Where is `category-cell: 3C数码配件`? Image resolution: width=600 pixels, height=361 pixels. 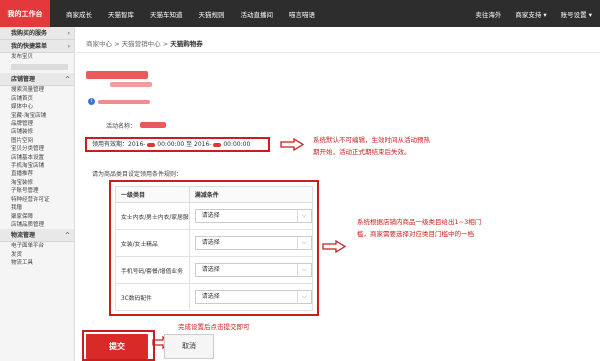 category-cell: 3C数码配件 is located at coordinates (152, 297).